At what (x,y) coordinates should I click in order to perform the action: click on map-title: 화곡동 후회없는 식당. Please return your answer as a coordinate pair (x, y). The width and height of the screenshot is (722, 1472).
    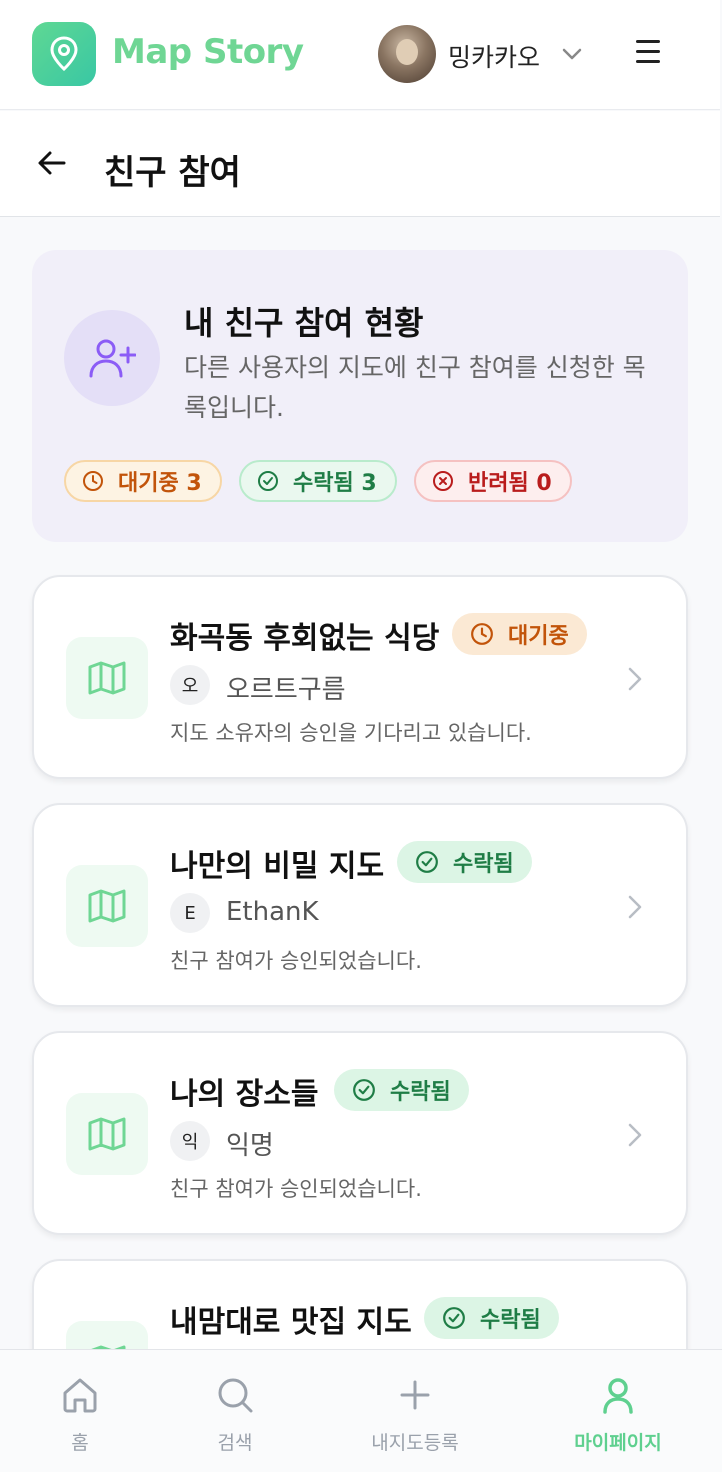
    Looking at the image, I should click on (305, 638).